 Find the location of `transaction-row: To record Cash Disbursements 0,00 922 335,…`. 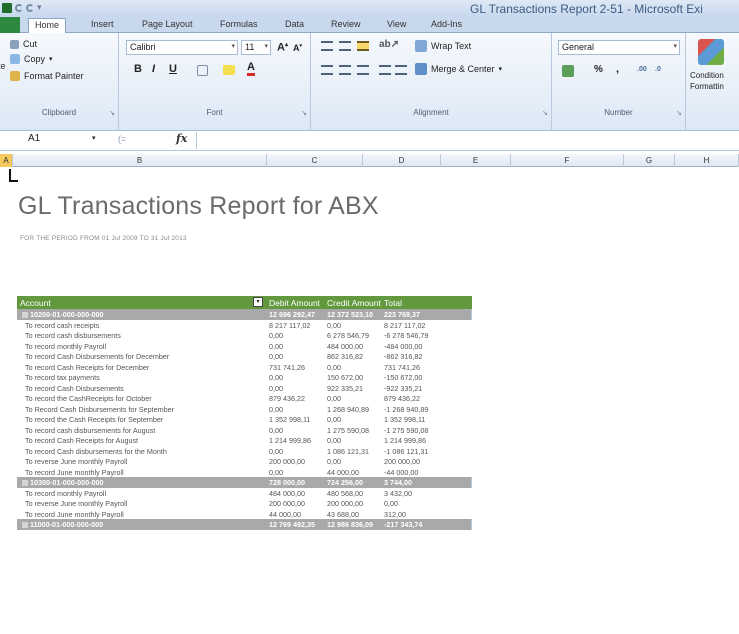

transaction-row: To record Cash Disbursements 0,00 922 335,… is located at coordinates (244, 388).